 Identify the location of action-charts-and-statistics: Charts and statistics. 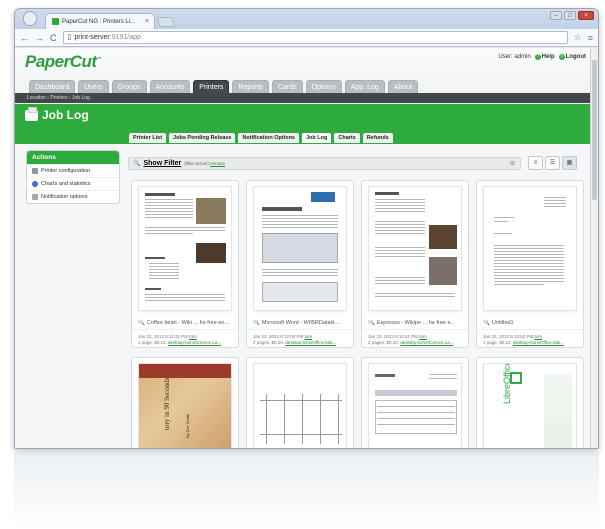
(73, 183).